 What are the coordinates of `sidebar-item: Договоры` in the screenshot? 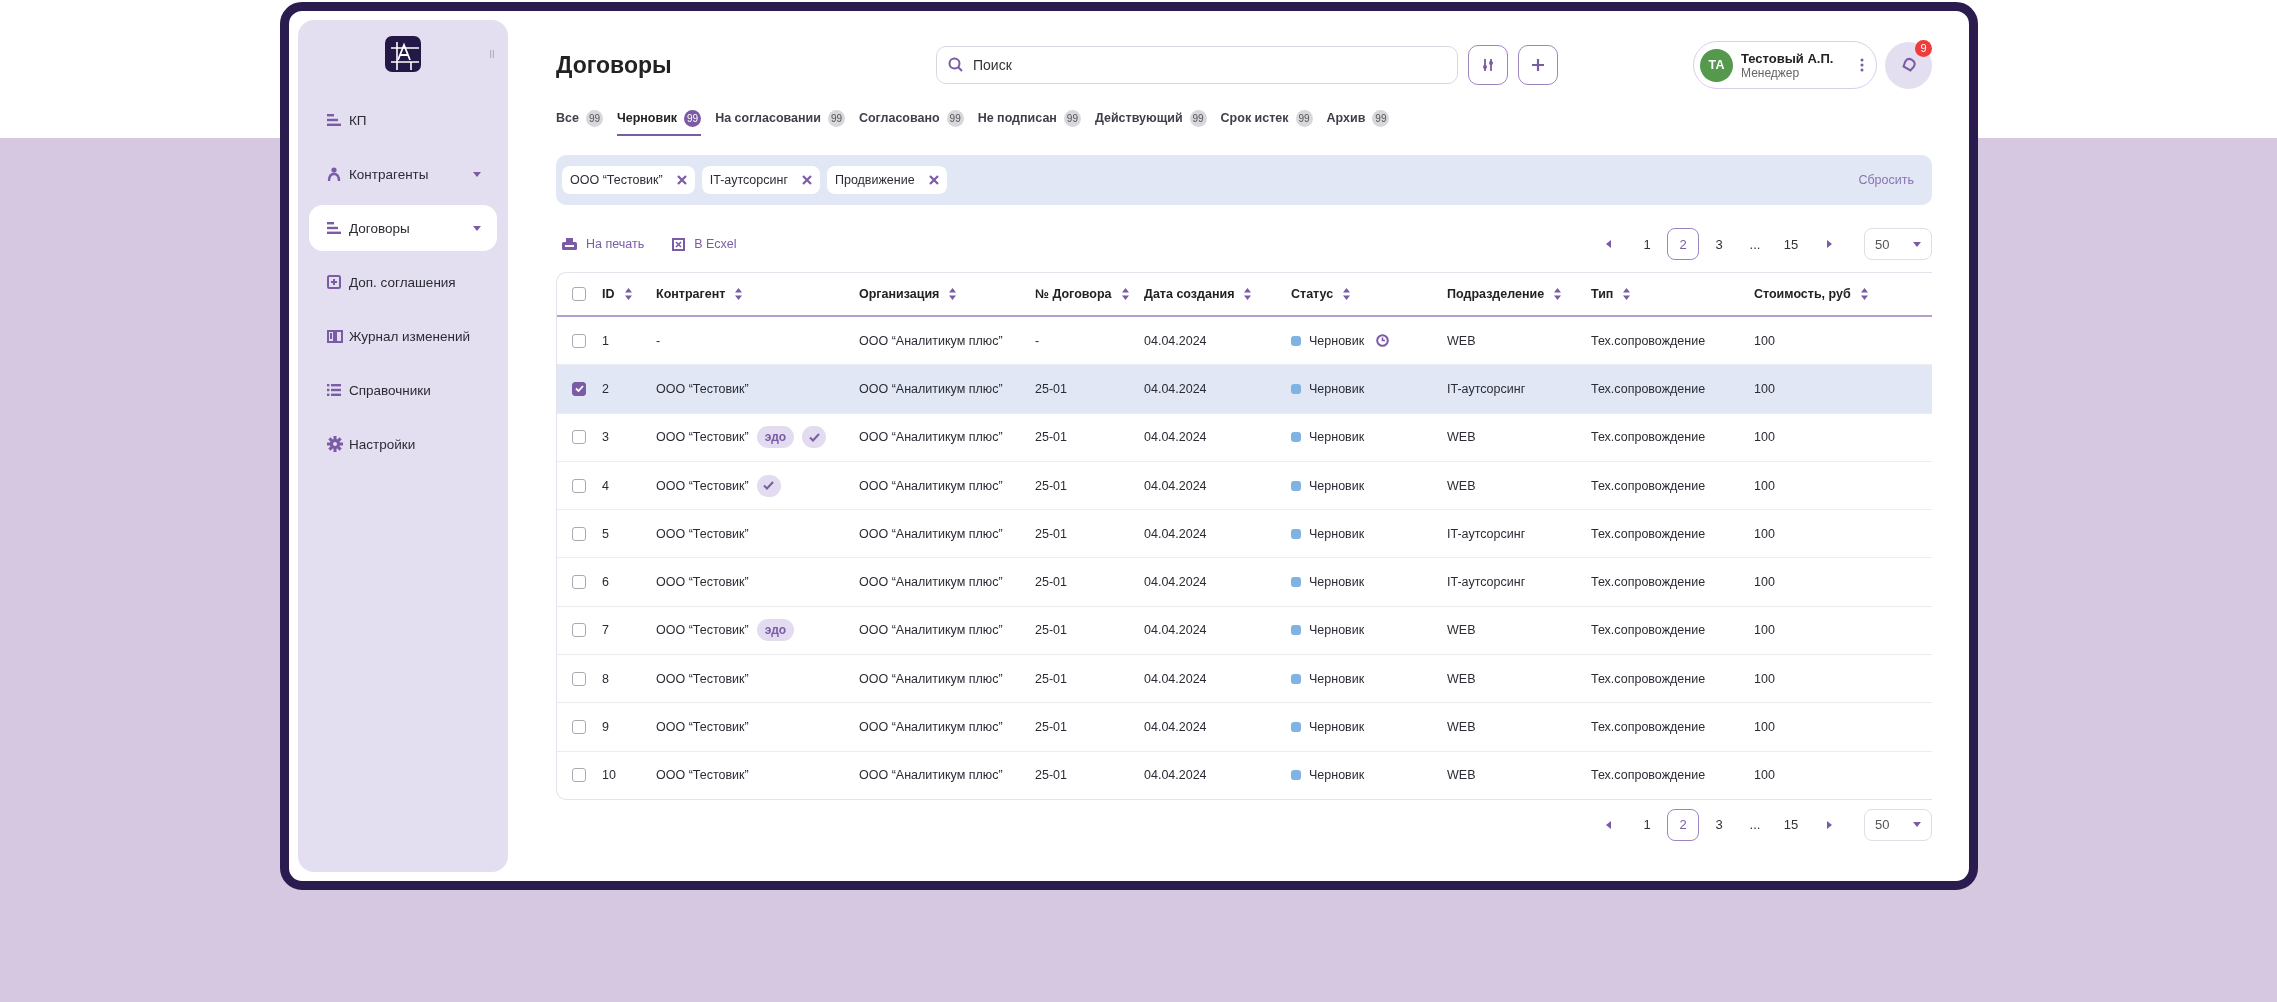 It's located at (403, 228).